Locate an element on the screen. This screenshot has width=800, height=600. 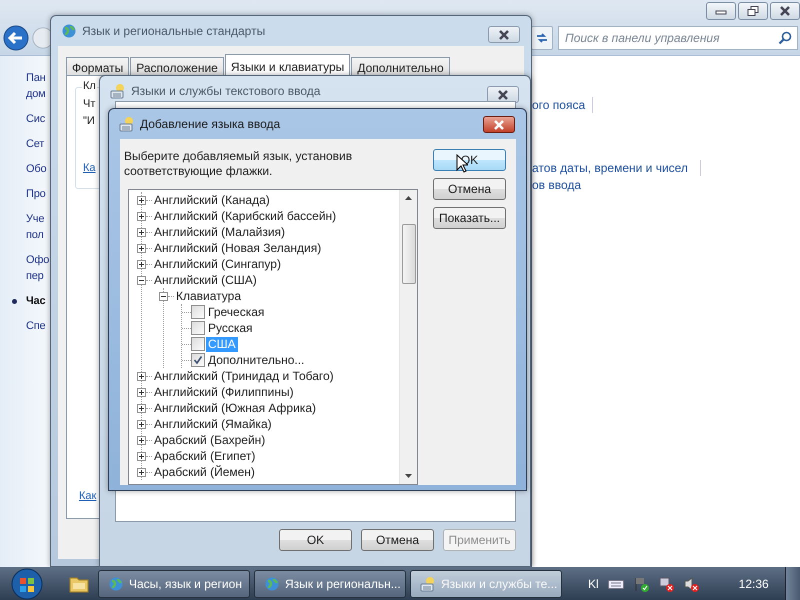
window-title: Языки и службы текстового ввода is located at coordinates (225, 91).